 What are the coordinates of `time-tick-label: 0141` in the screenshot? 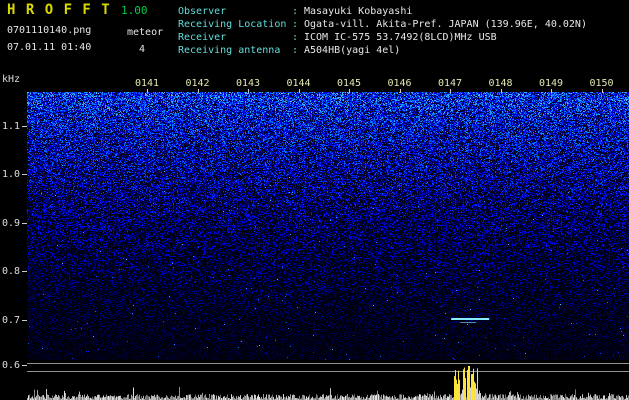 It's located at (147, 83).